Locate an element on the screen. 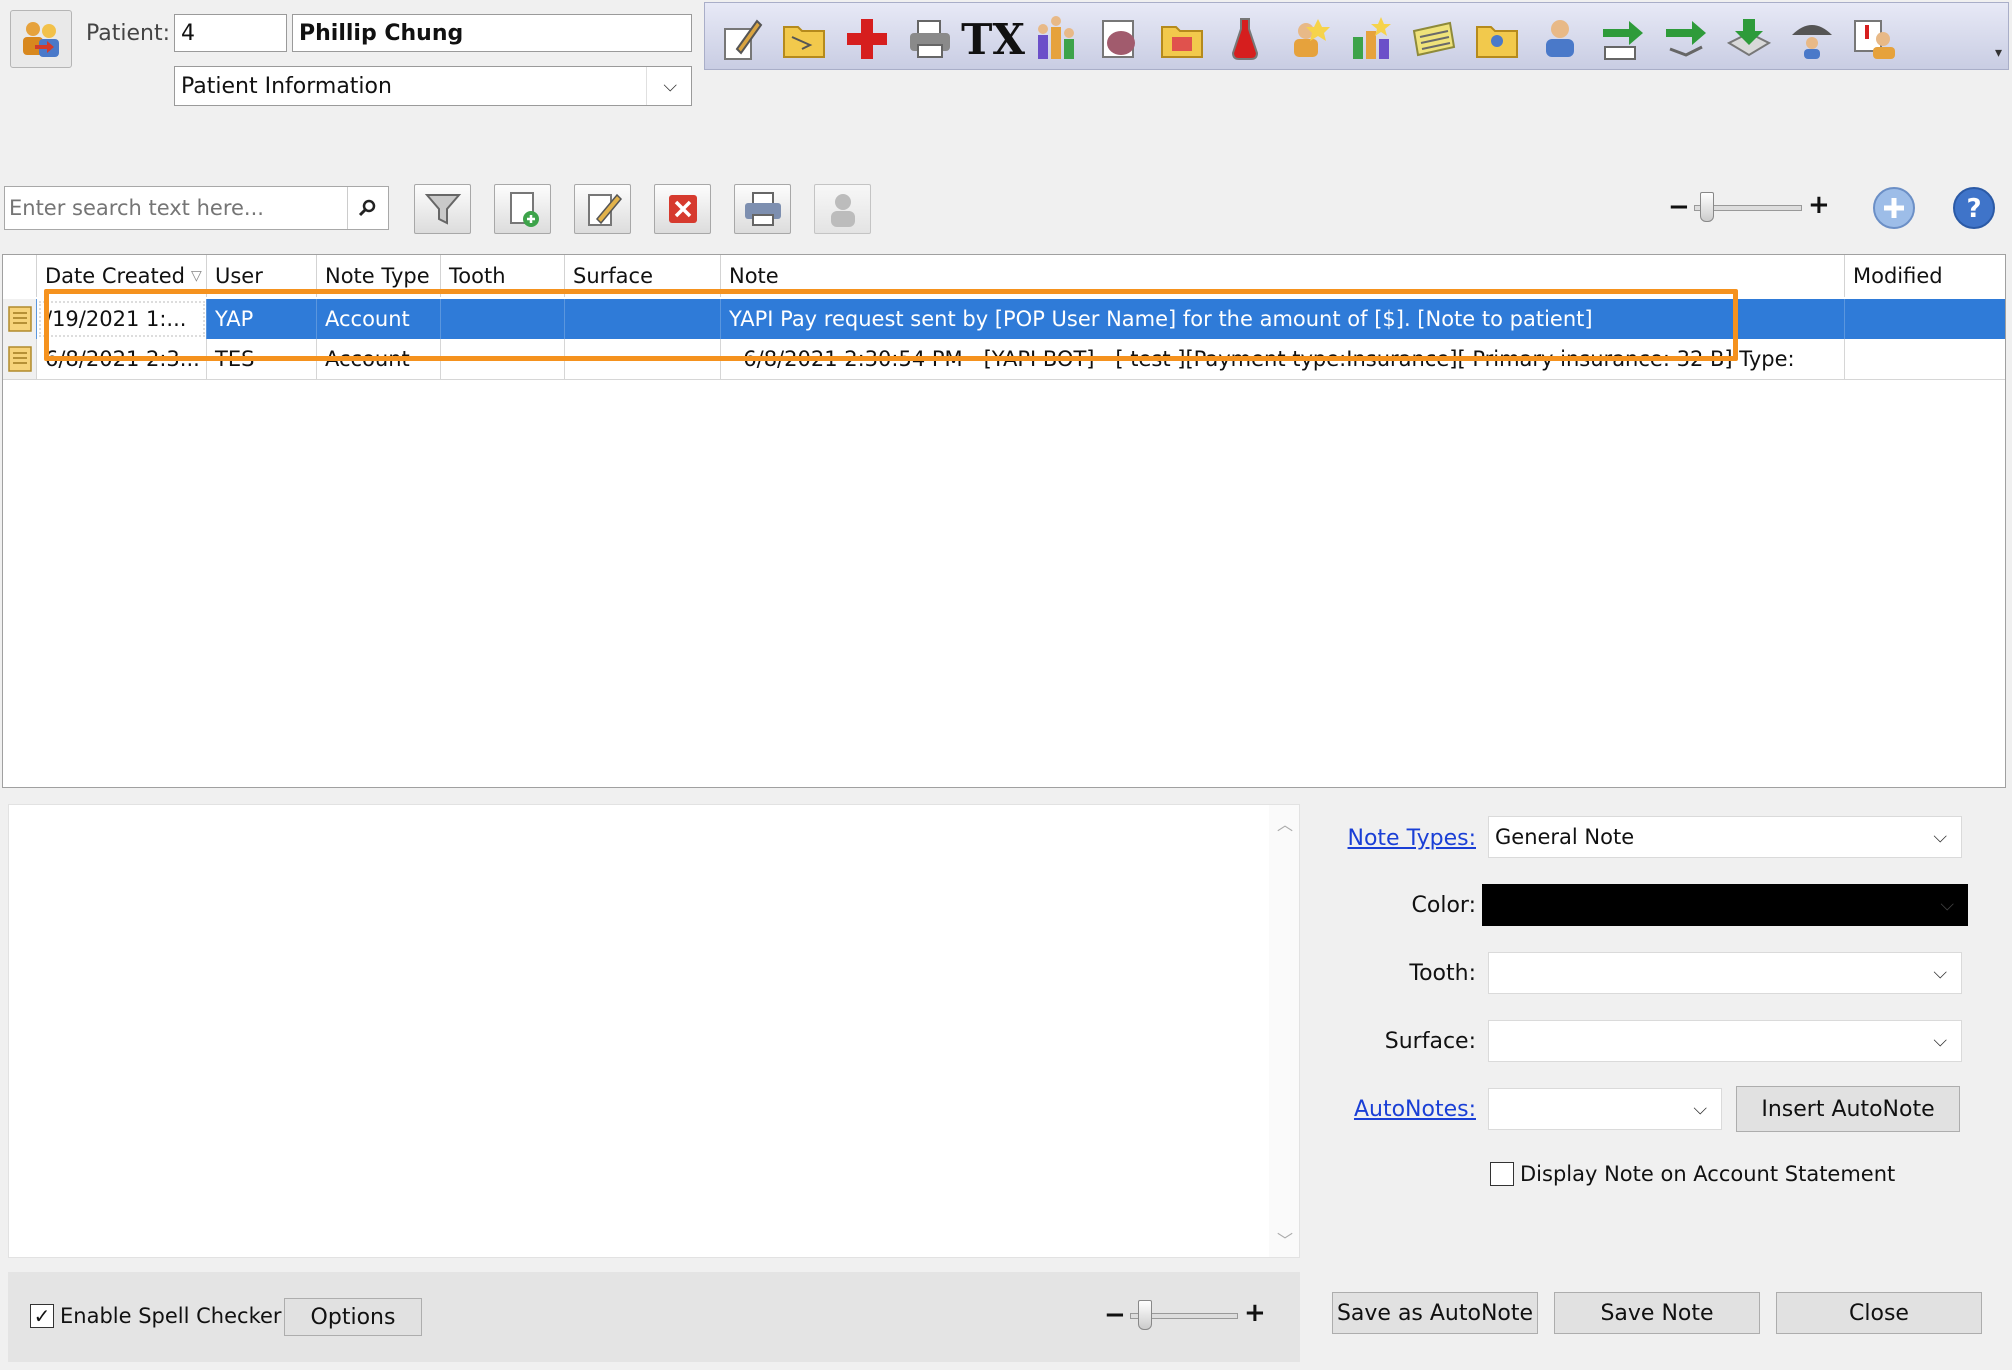  scroll-up-icon: ︿ is located at coordinates (1285, 823).